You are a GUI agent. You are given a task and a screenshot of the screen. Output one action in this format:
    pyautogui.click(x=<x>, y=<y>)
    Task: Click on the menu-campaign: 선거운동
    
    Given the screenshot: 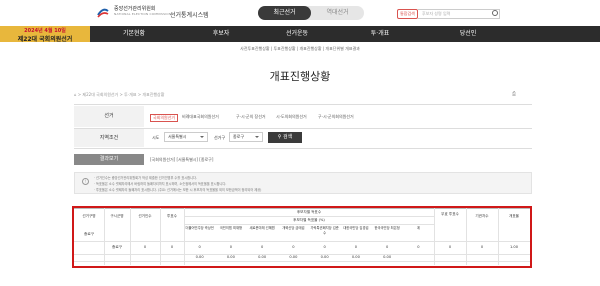 What is the action you would take?
    pyautogui.click(x=297, y=34)
    